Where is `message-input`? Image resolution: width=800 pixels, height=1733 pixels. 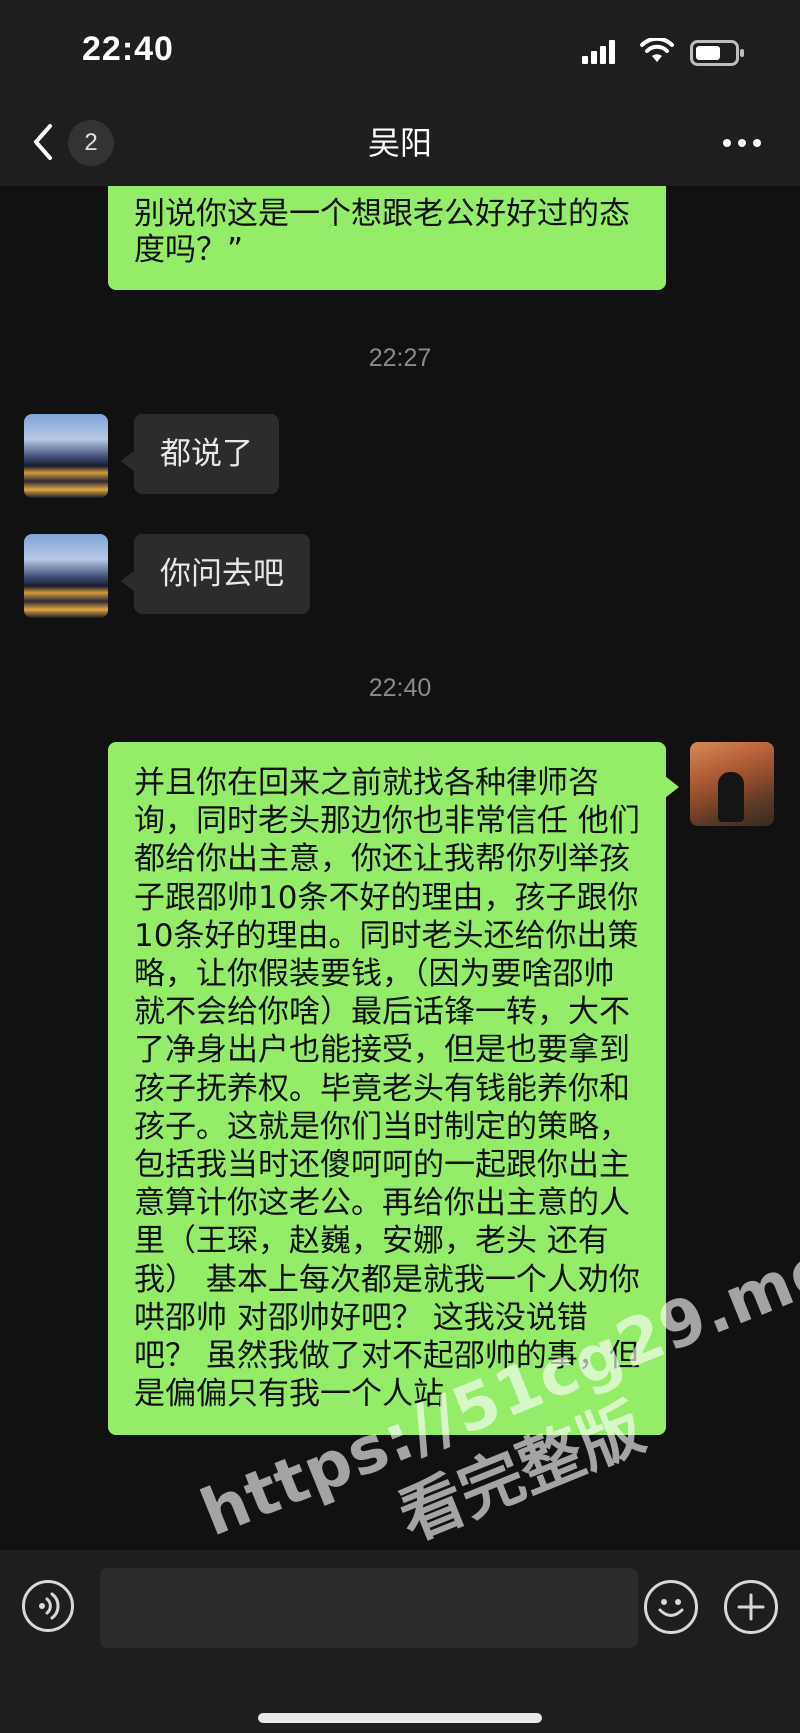 message-input is located at coordinates (369, 1608).